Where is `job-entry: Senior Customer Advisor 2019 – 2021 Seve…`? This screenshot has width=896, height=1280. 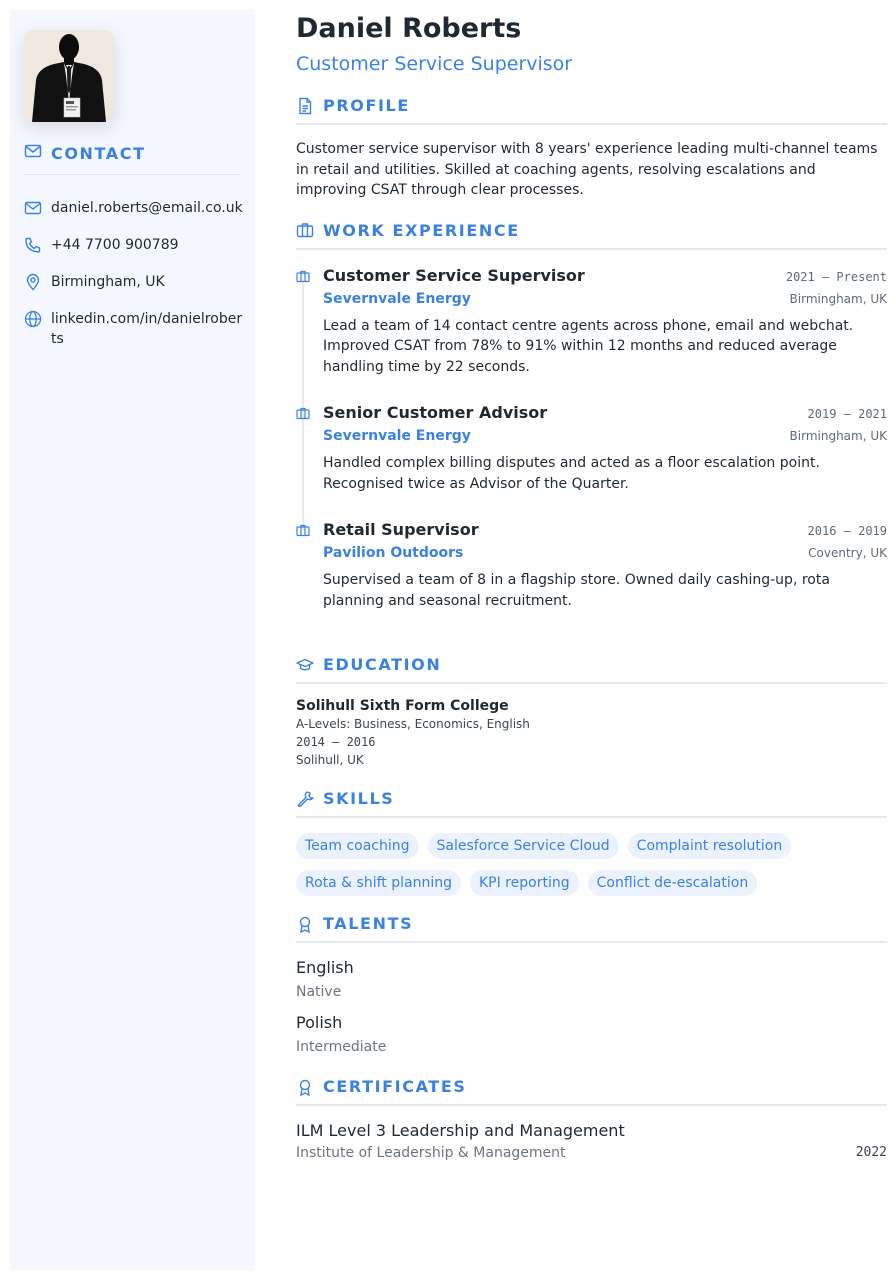
job-entry: Senior Customer Advisor 2019 – 2021 Seve… is located at coordinates (591, 448).